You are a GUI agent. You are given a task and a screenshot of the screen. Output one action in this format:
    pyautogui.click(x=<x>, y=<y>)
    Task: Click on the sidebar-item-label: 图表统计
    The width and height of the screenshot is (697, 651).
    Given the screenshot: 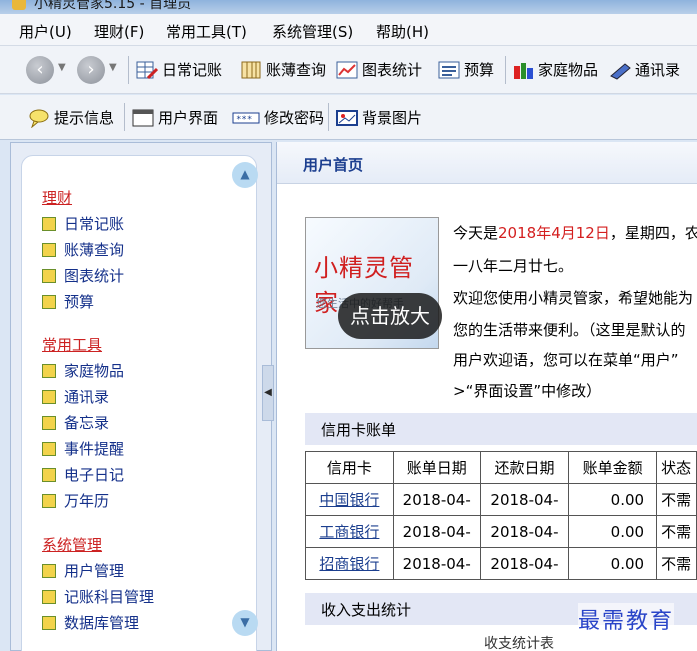 What is the action you would take?
    pyautogui.click(x=94, y=276)
    